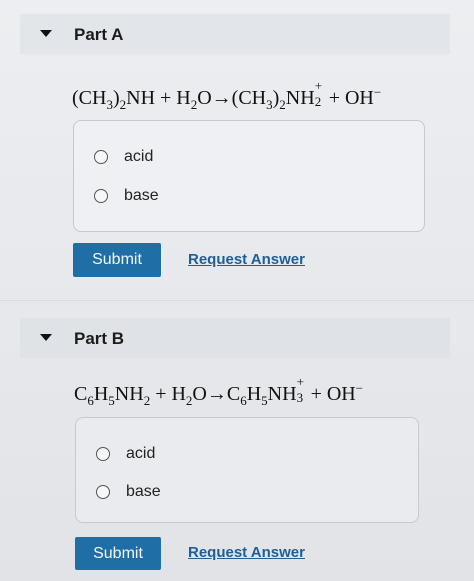  Describe the element at coordinates (117, 260) in the screenshot. I see `part-a-submit-button: Submit` at that location.